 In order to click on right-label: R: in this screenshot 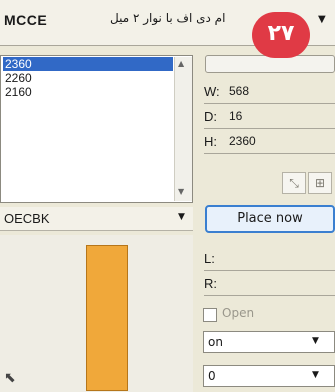, I will do `click(210, 283)`.